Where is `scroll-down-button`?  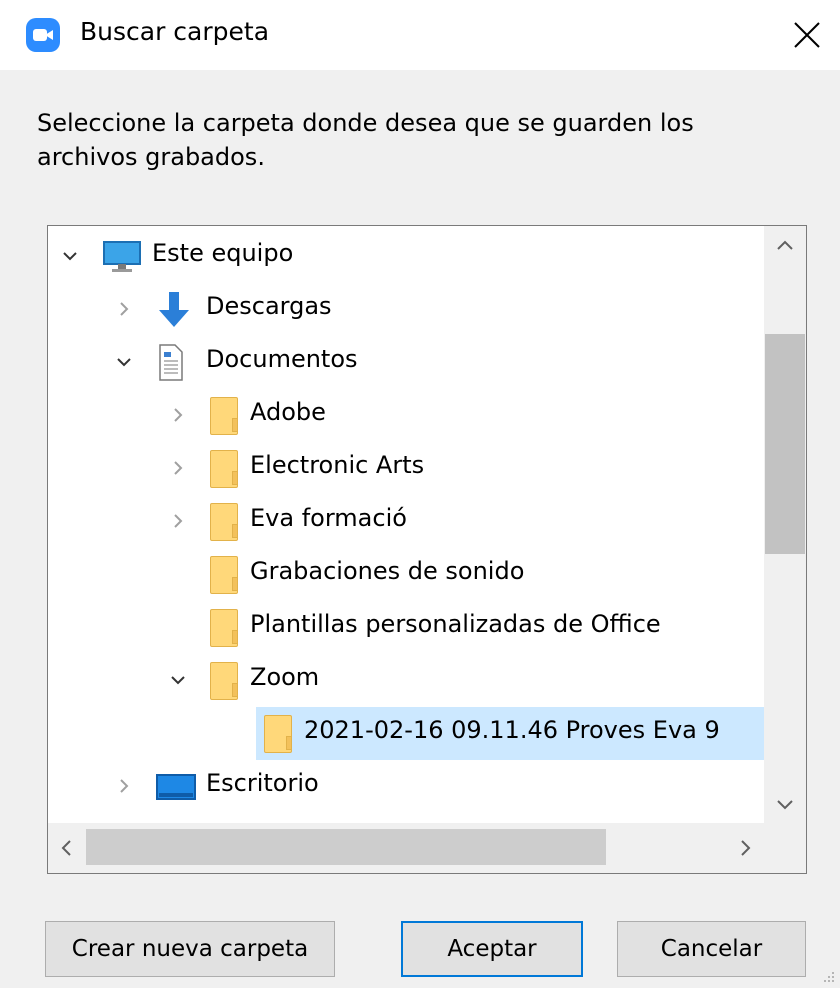 scroll-down-button is located at coordinates (785, 804).